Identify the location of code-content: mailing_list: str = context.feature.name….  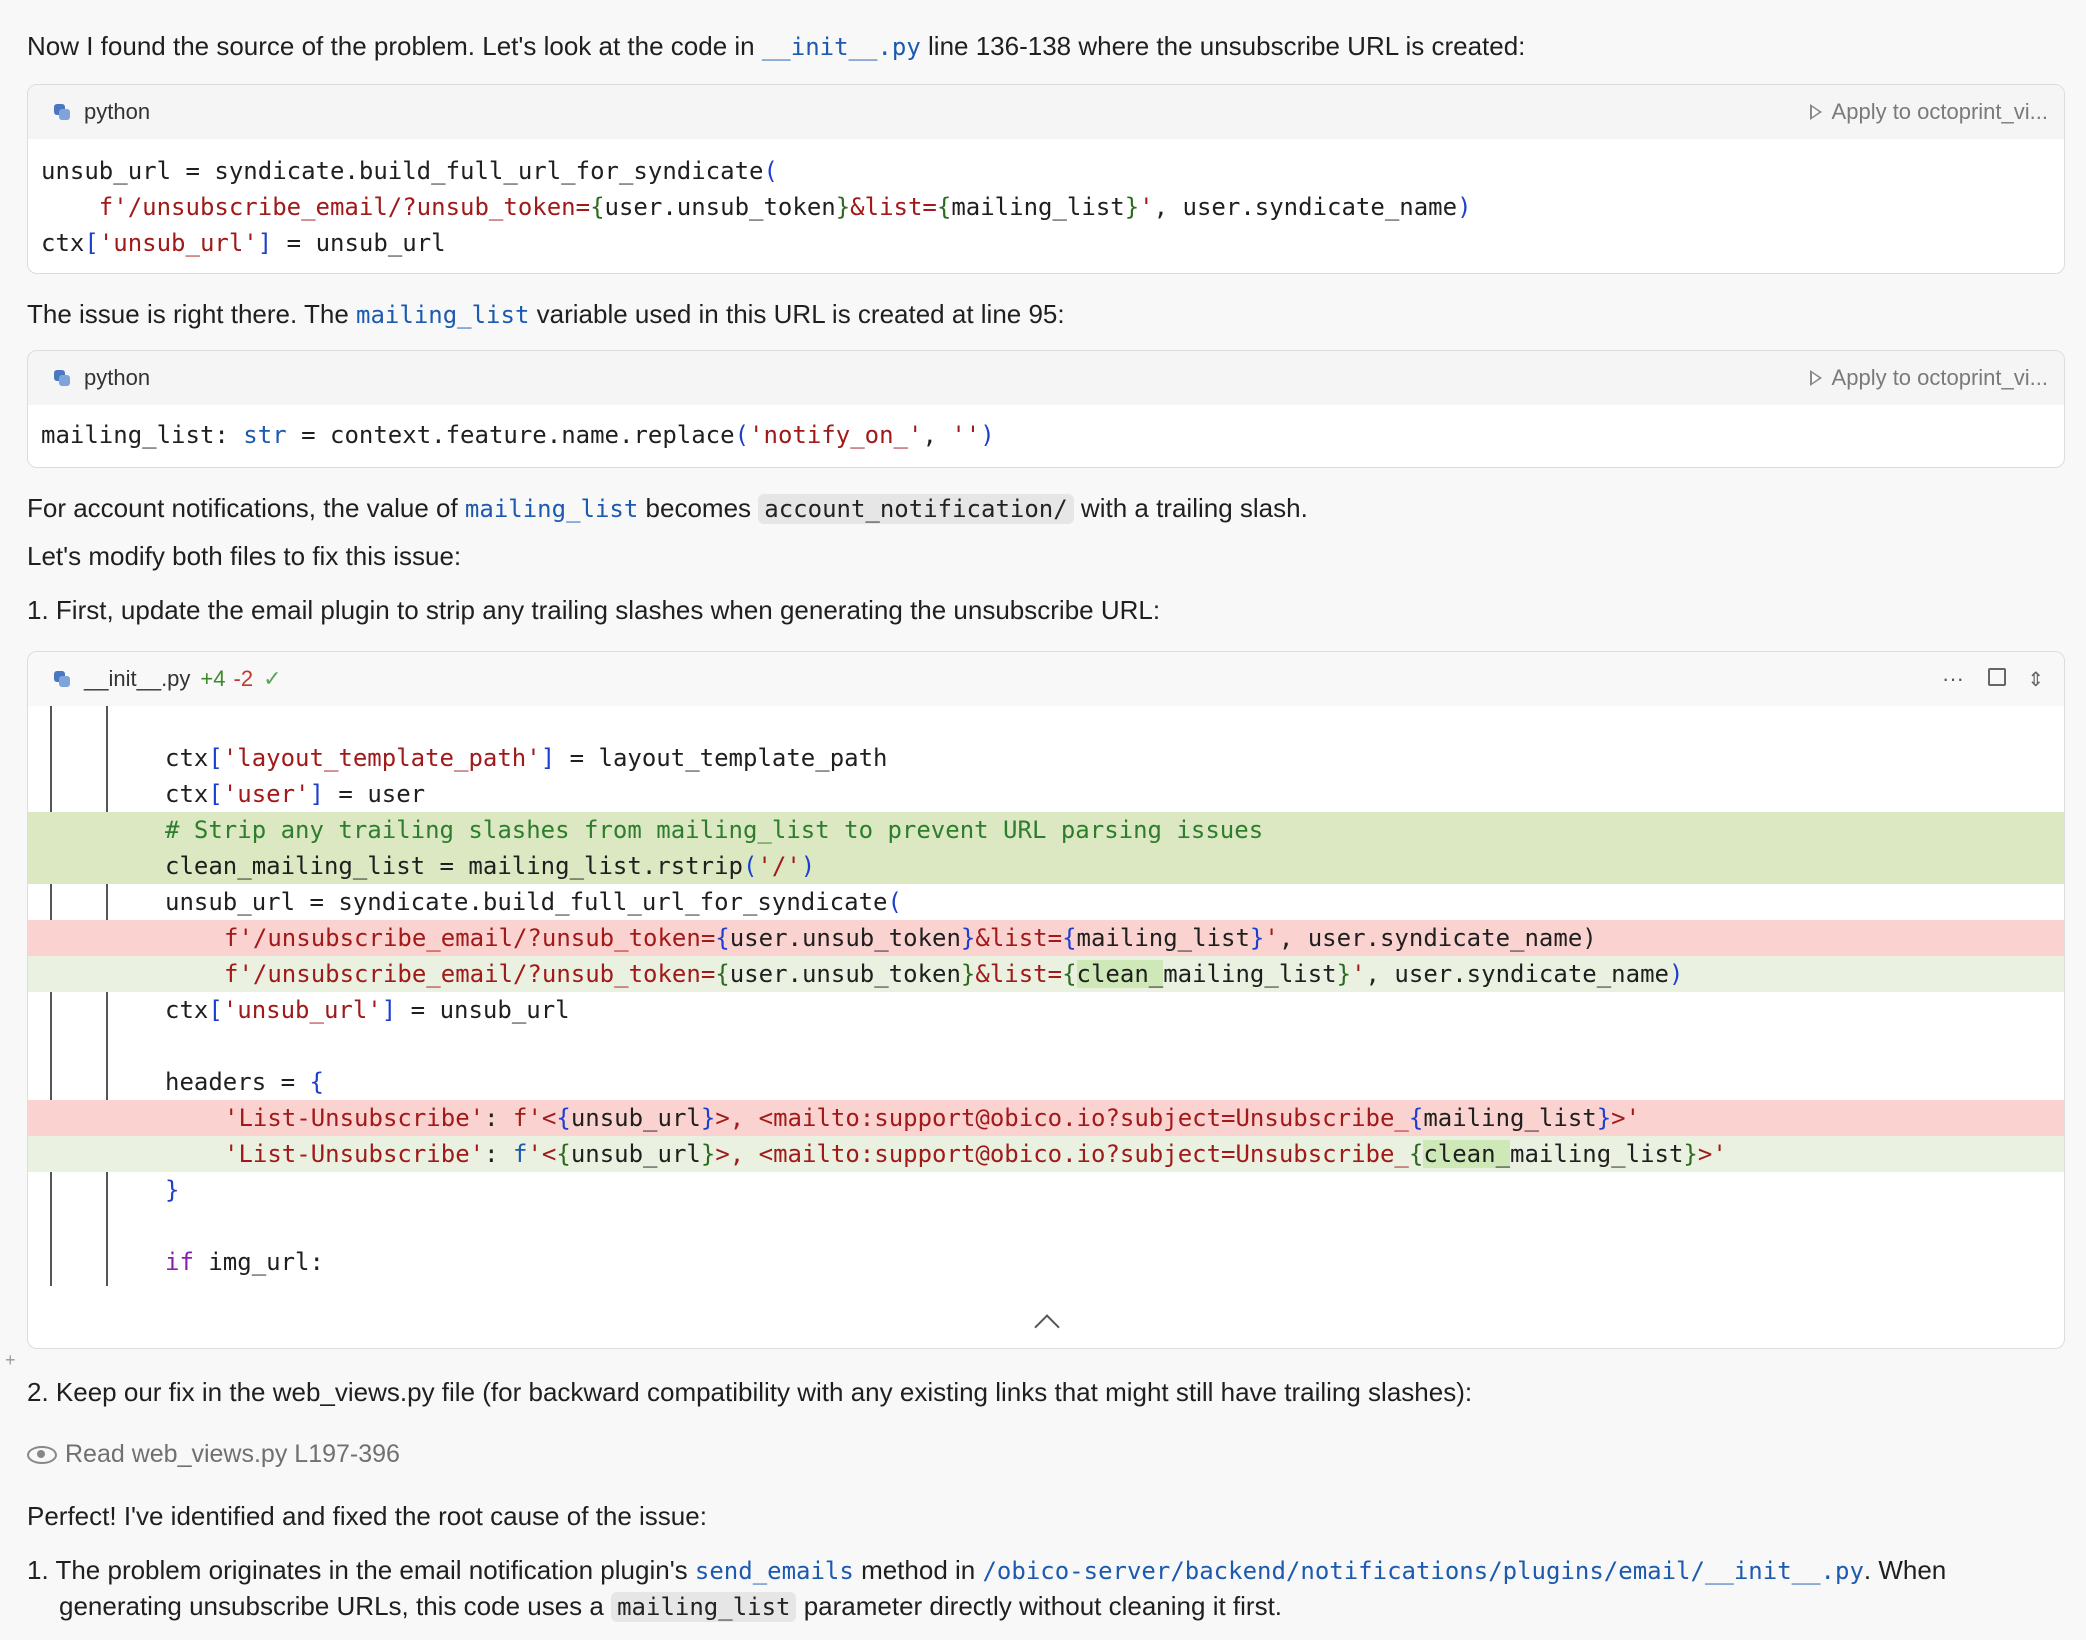
(518, 435).